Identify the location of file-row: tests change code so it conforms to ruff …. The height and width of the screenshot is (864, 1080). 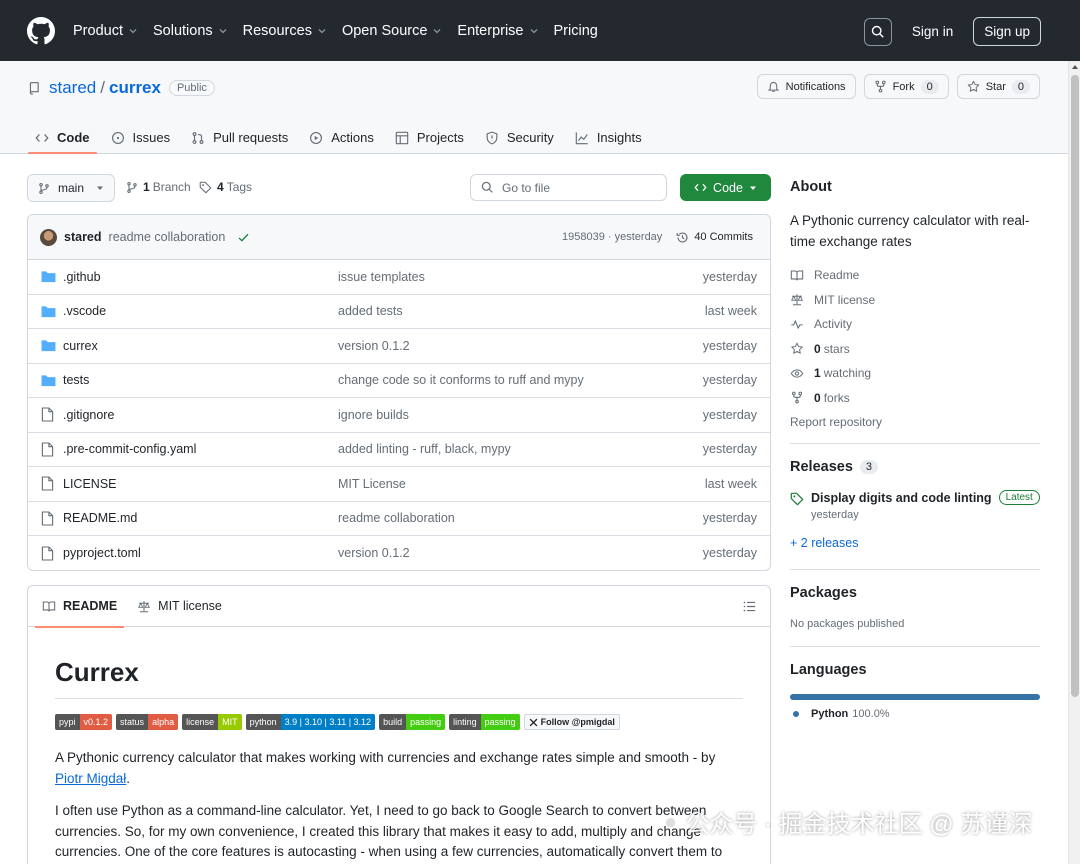
(399, 381).